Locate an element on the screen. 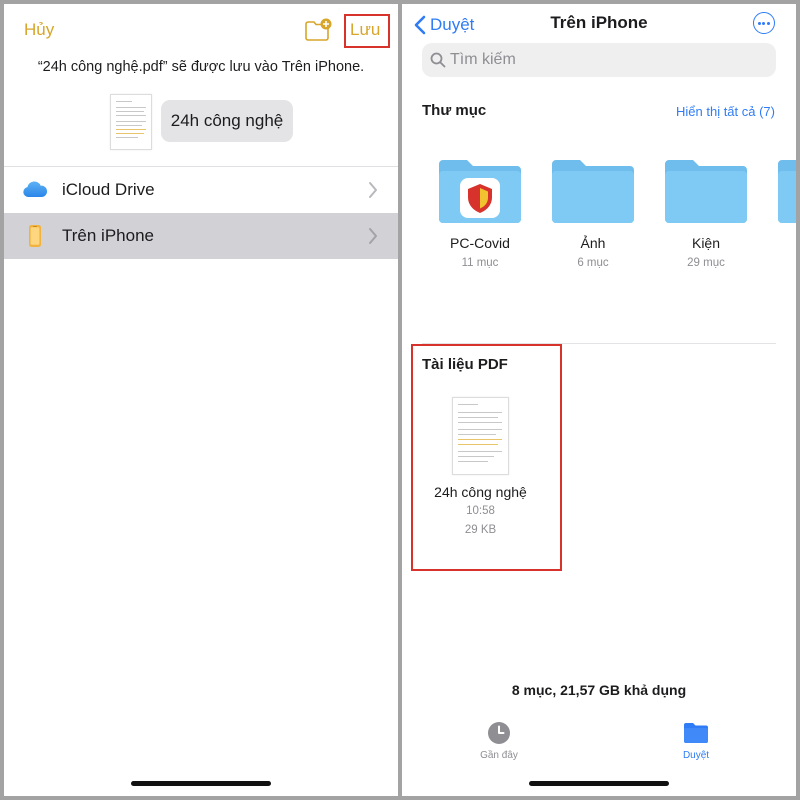 Image resolution: width=800 pixels, height=800 pixels. document-thumbnail is located at coordinates (131, 122).